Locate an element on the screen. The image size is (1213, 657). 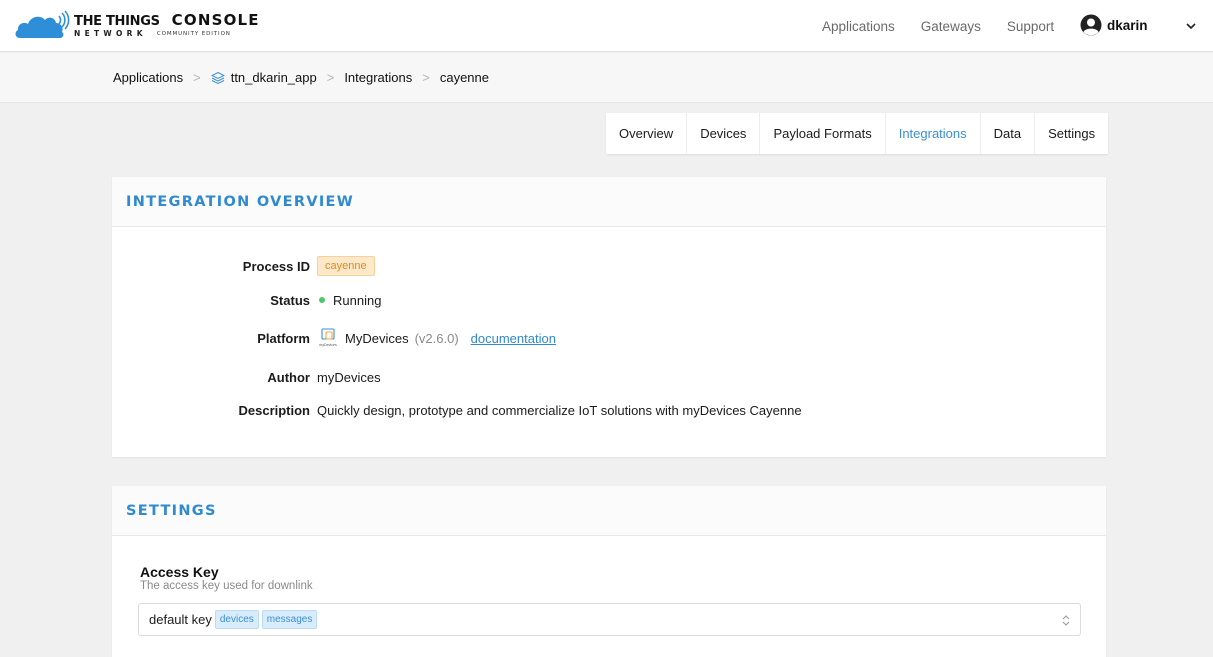
access-key-value: default key is located at coordinates (180, 619).